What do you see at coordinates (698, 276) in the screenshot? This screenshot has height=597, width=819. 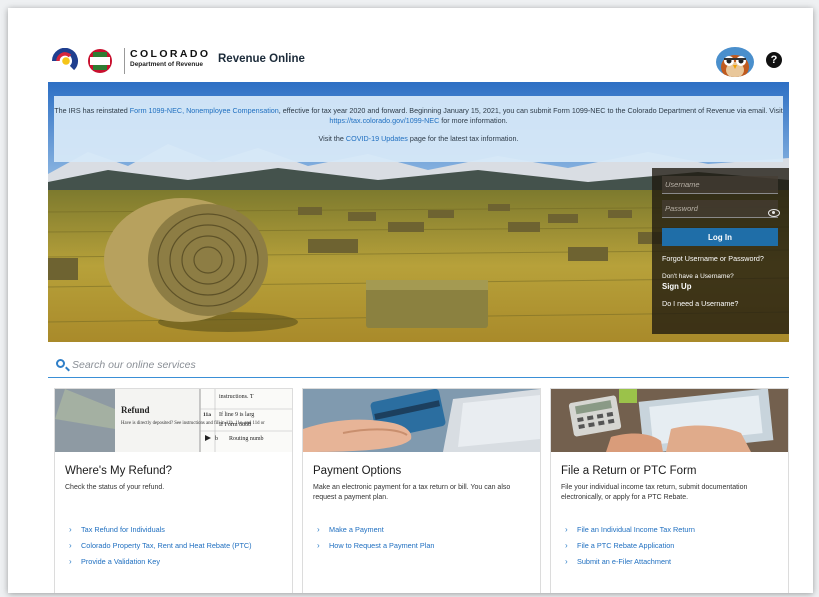 I see `no-username-text: Don't have a Username?` at bounding box center [698, 276].